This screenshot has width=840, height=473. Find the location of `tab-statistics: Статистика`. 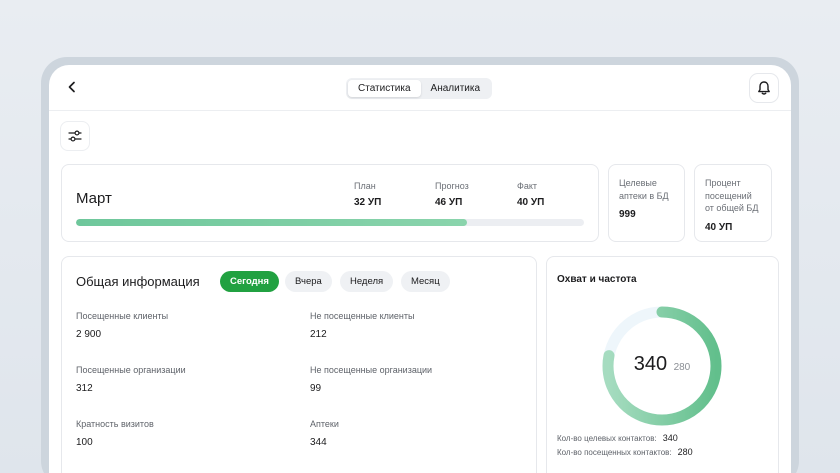

tab-statistics: Статистика is located at coordinates (384, 88).